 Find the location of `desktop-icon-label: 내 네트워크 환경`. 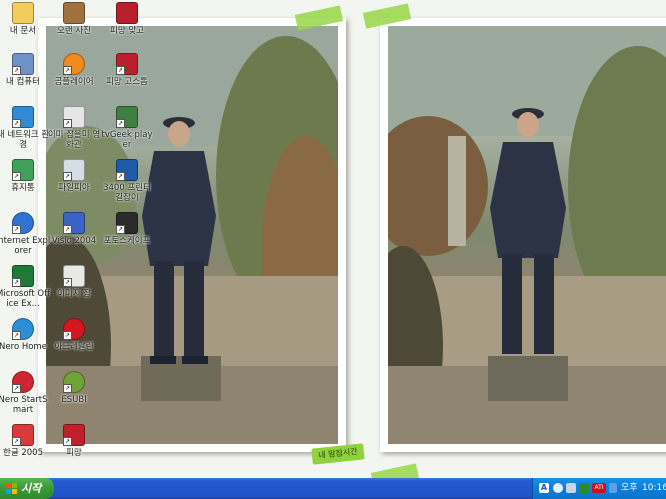

desktop-icon-label: 내 네트워크 환경 is located at coordinates (25, 140).